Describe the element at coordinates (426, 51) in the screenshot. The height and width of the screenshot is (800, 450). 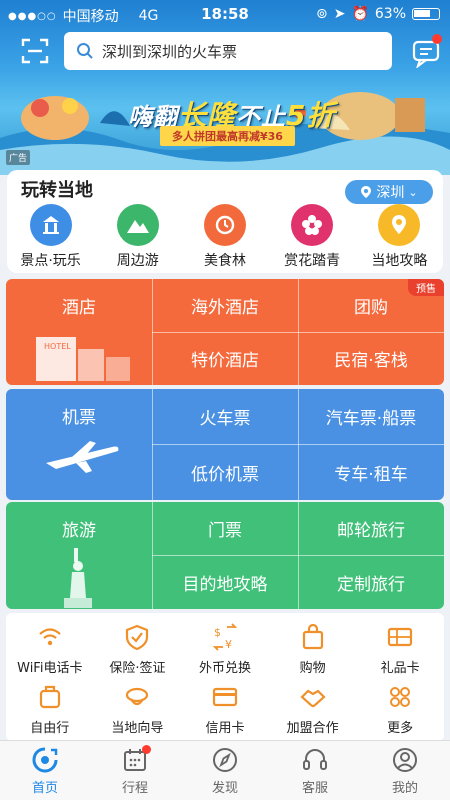
I see `message-button` at that location.